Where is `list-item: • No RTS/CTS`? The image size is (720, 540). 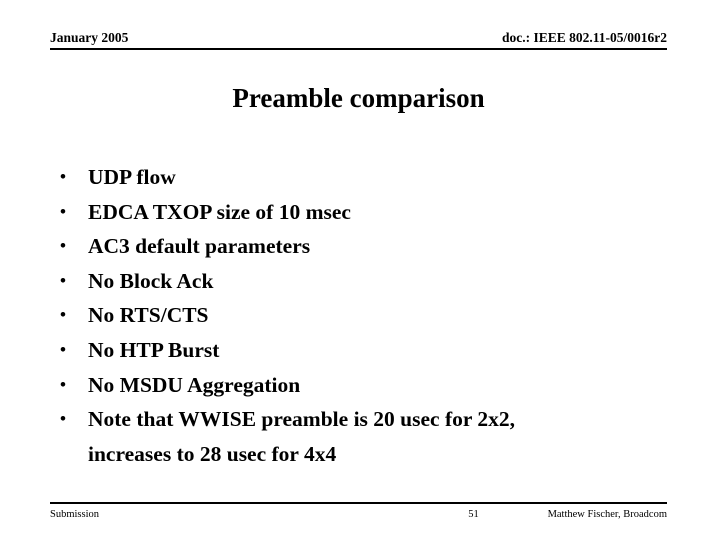
list-item: • No RTS/CTS is located at coordinates (356, 315).